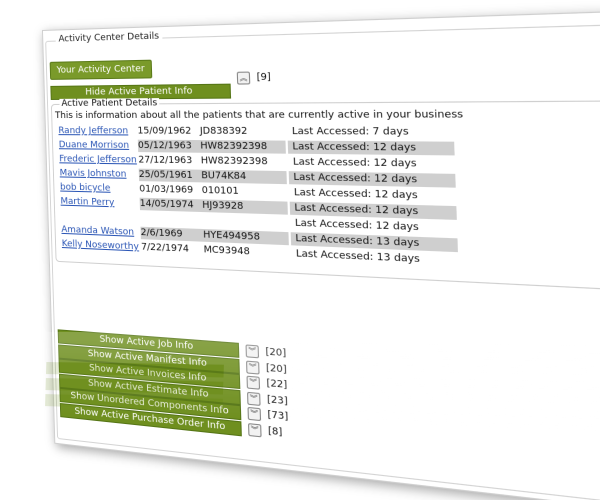  I want to click on patient-dob: 2/6/1969, so click(172, 234).